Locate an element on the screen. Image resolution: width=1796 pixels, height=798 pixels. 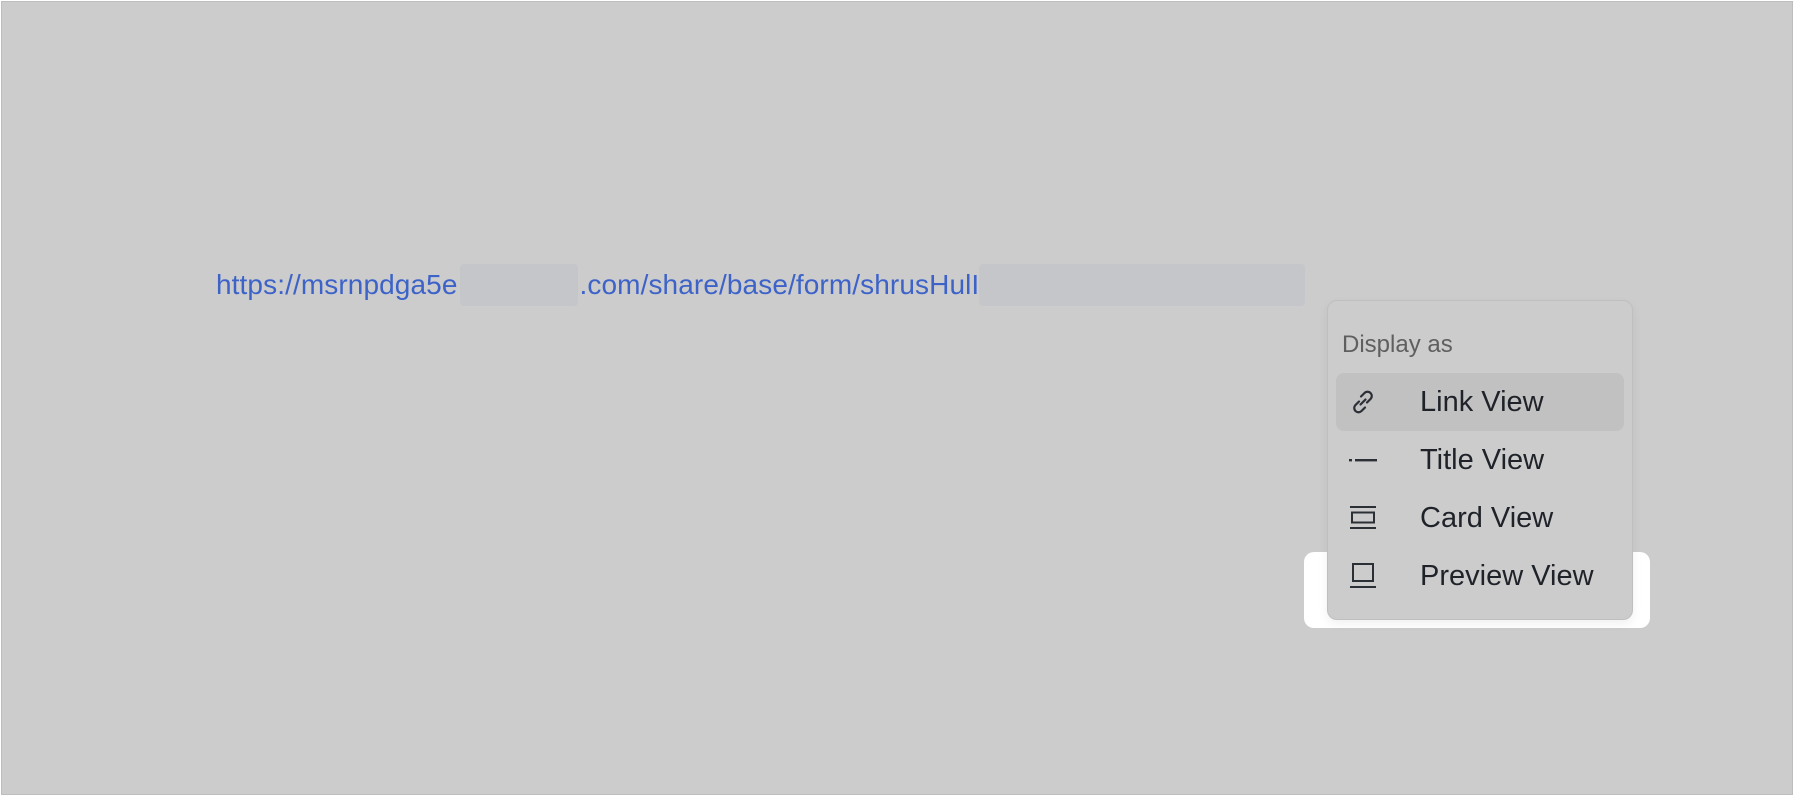
menu-item-link-view: Link View is located at coordinates (1480, 402).